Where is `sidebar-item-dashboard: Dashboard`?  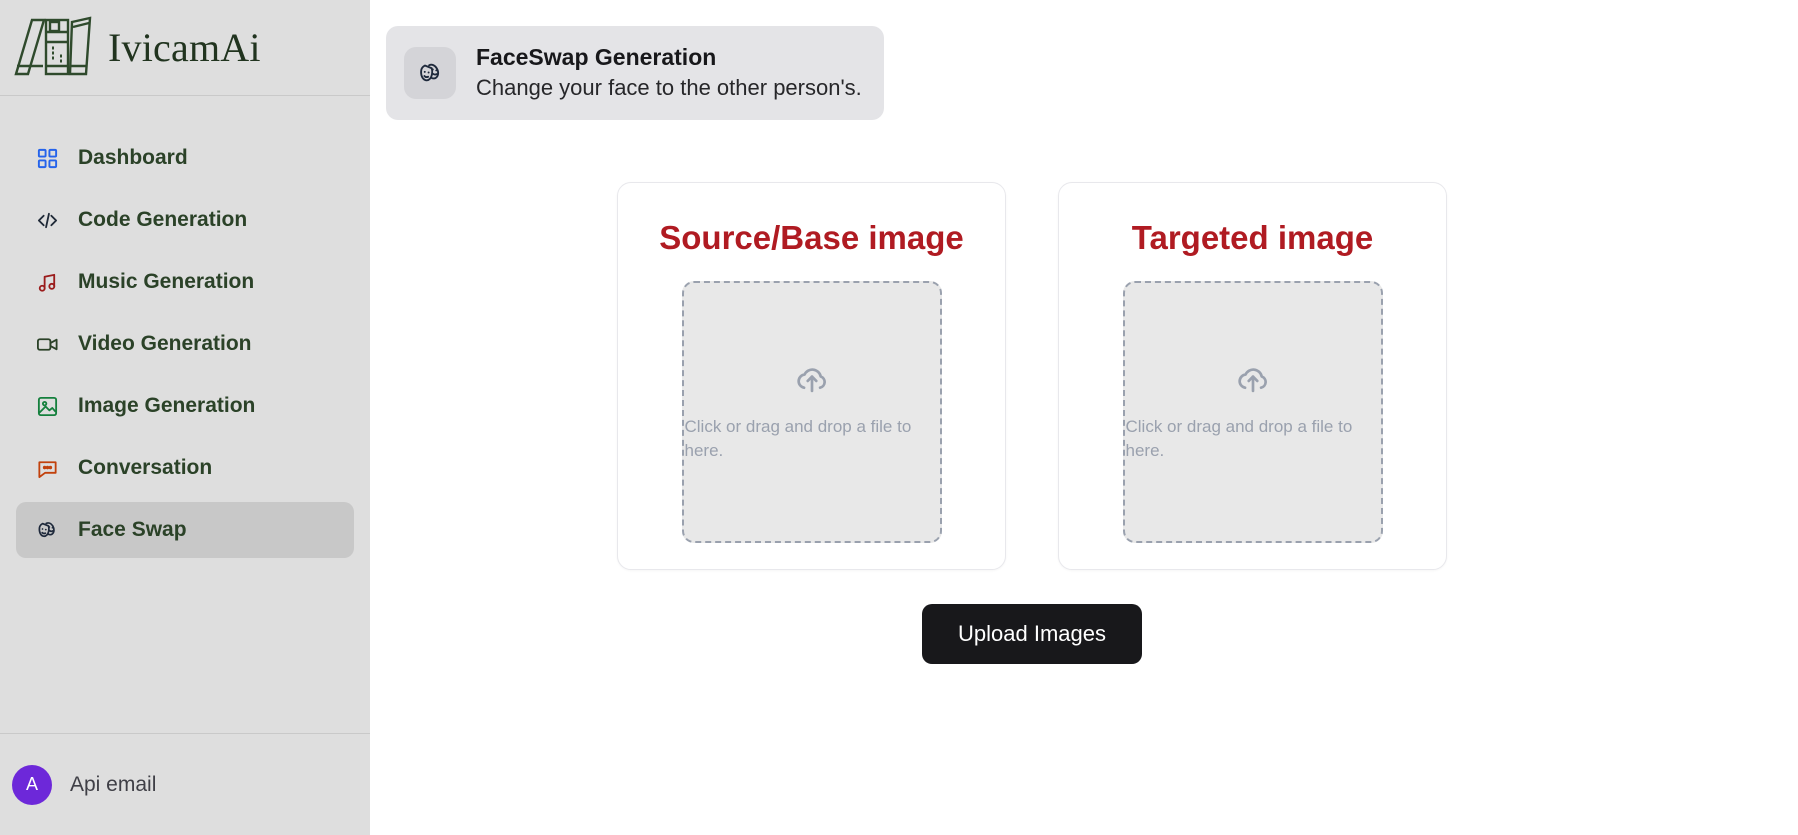 sidebar-item-dashboard: Dashboard is located at coordinates (185, 158).